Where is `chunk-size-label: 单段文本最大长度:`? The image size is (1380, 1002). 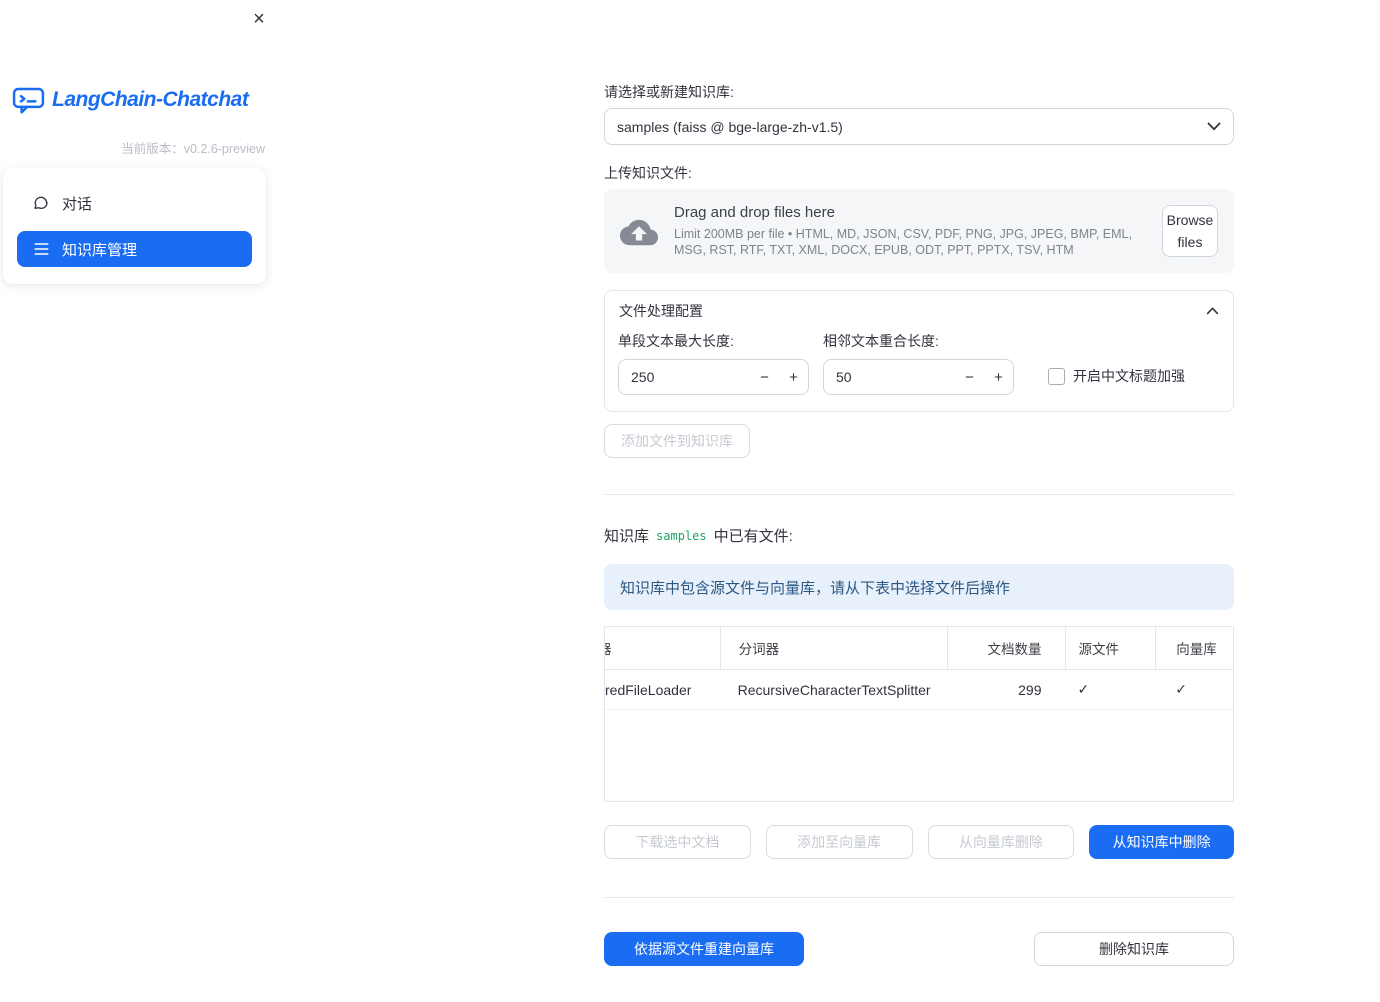 chunk-size-label: 单段文本最大长度: is located at coordinates (676, 341).